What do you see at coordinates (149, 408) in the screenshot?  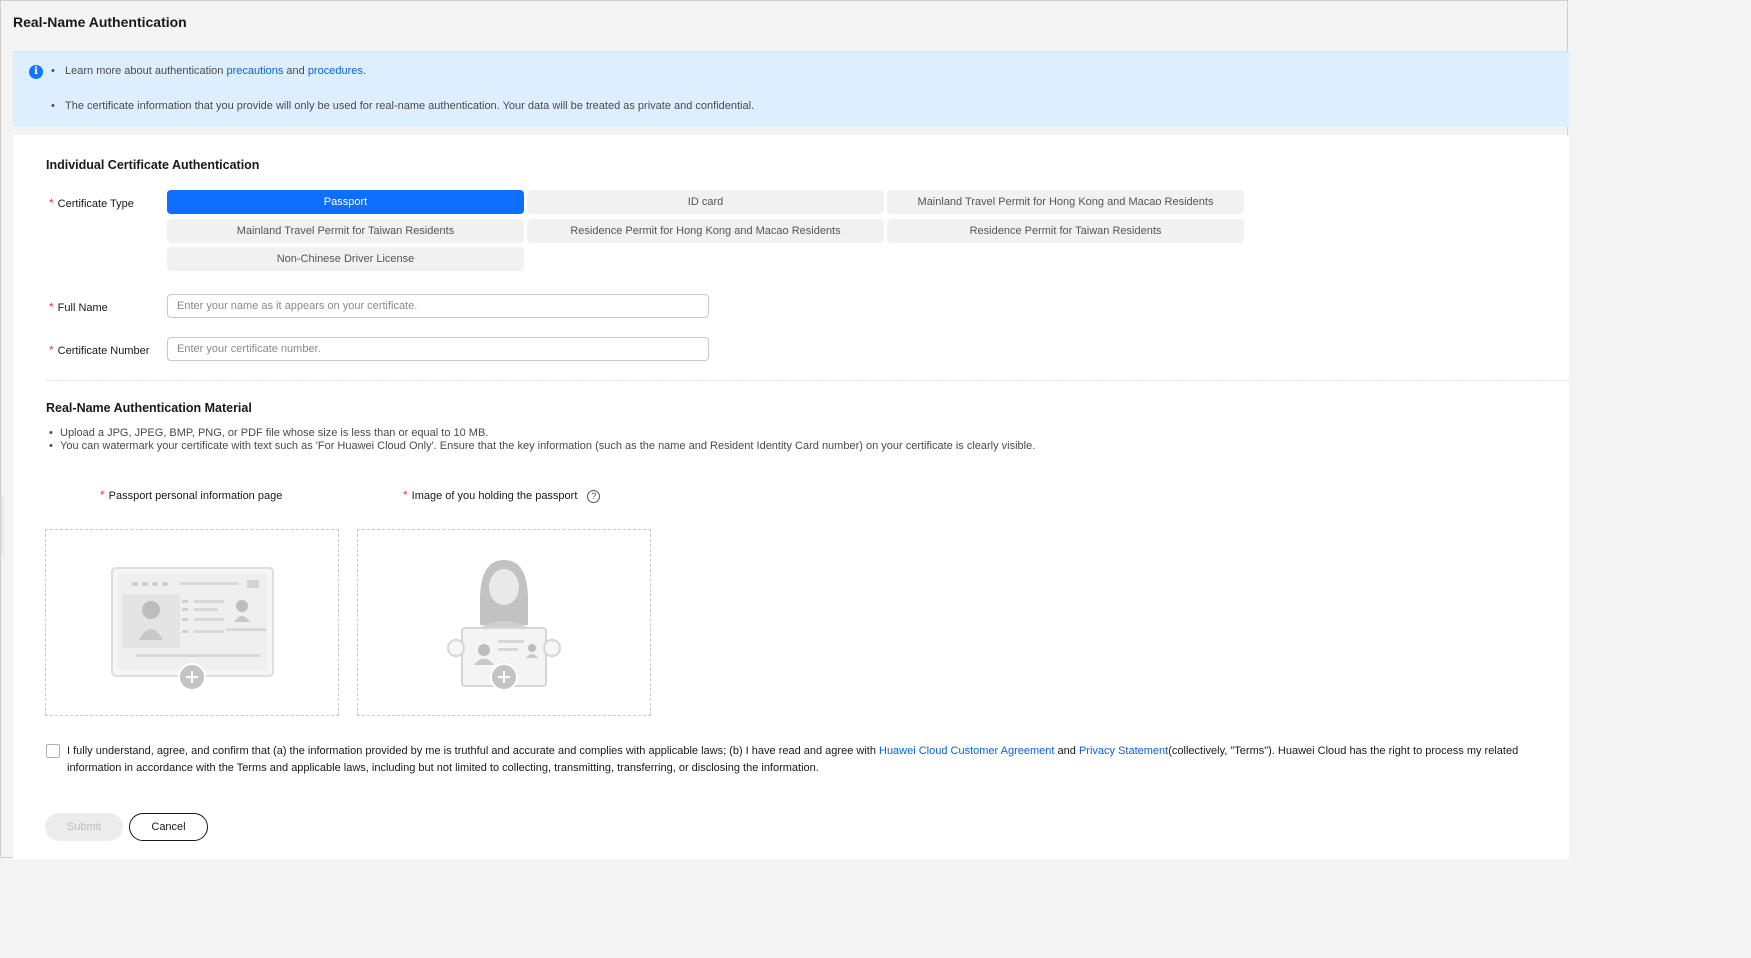 I see `material-section-title: Real-Name Authentication Material` at bounding box center [149, 408].